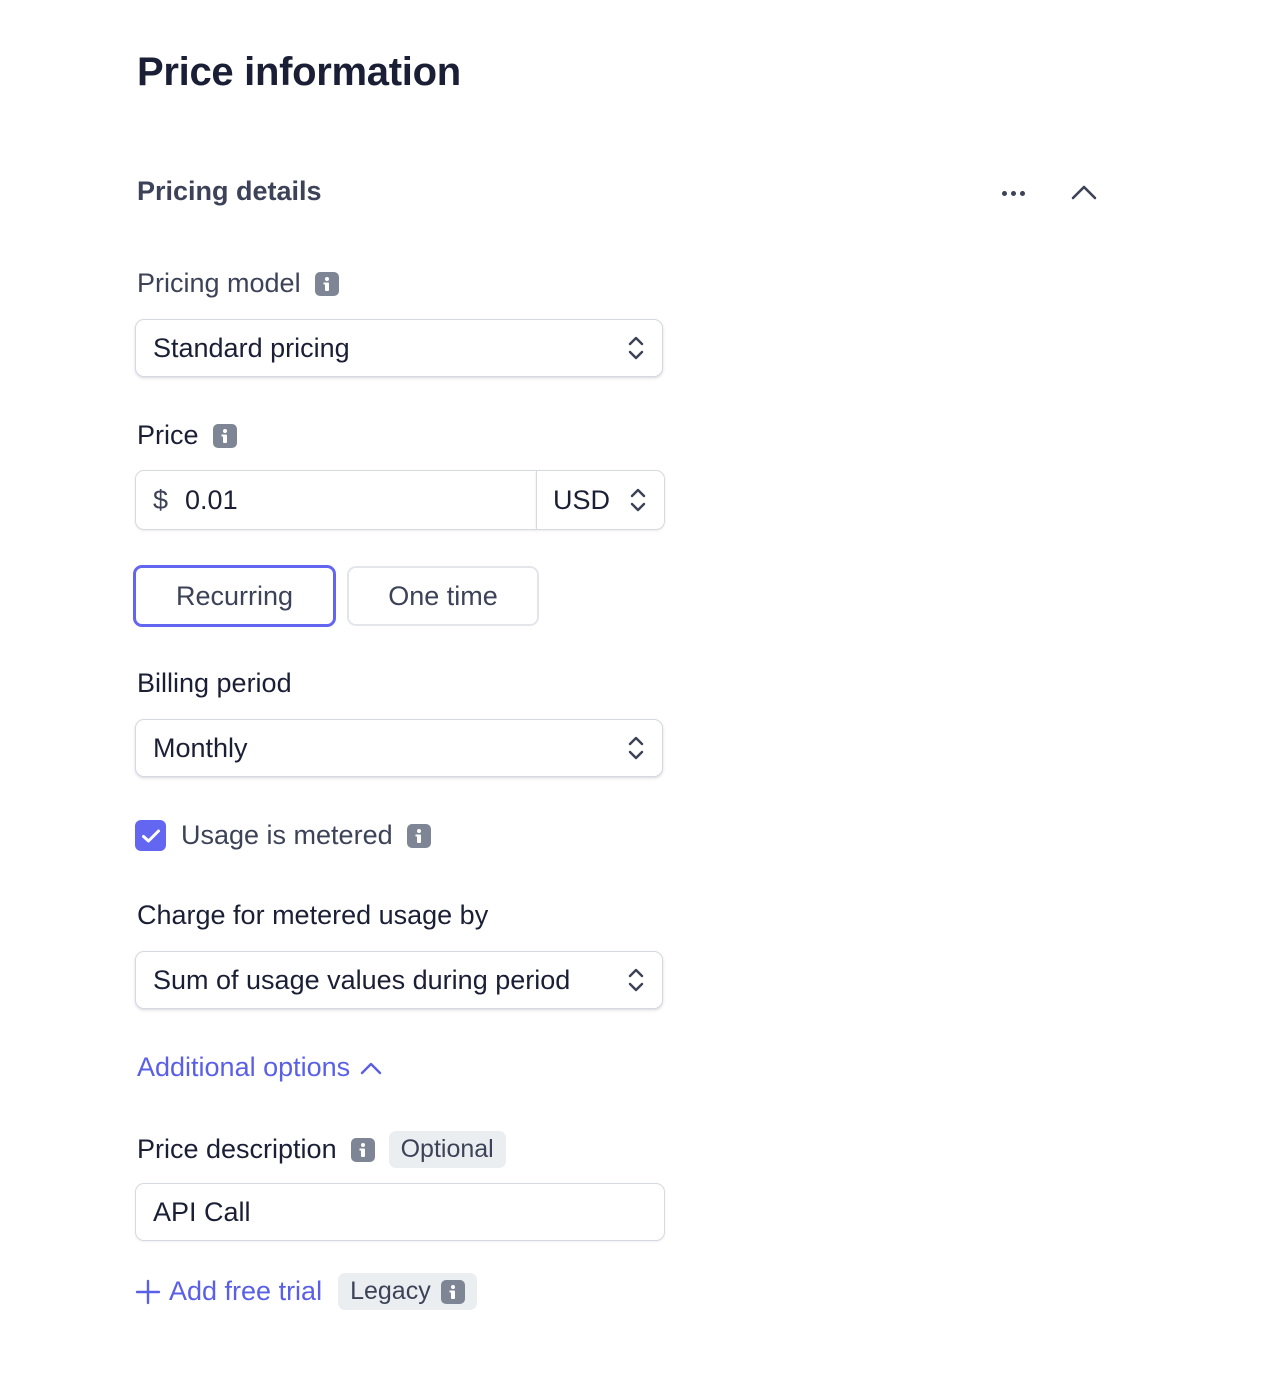 Image resolution: width=1272 pixels, height=1394 pixels. What do you see at coordinates (443, 596) in the screenshot?
I see `one-time-toggle: One time` at bounding box center [443, 596].